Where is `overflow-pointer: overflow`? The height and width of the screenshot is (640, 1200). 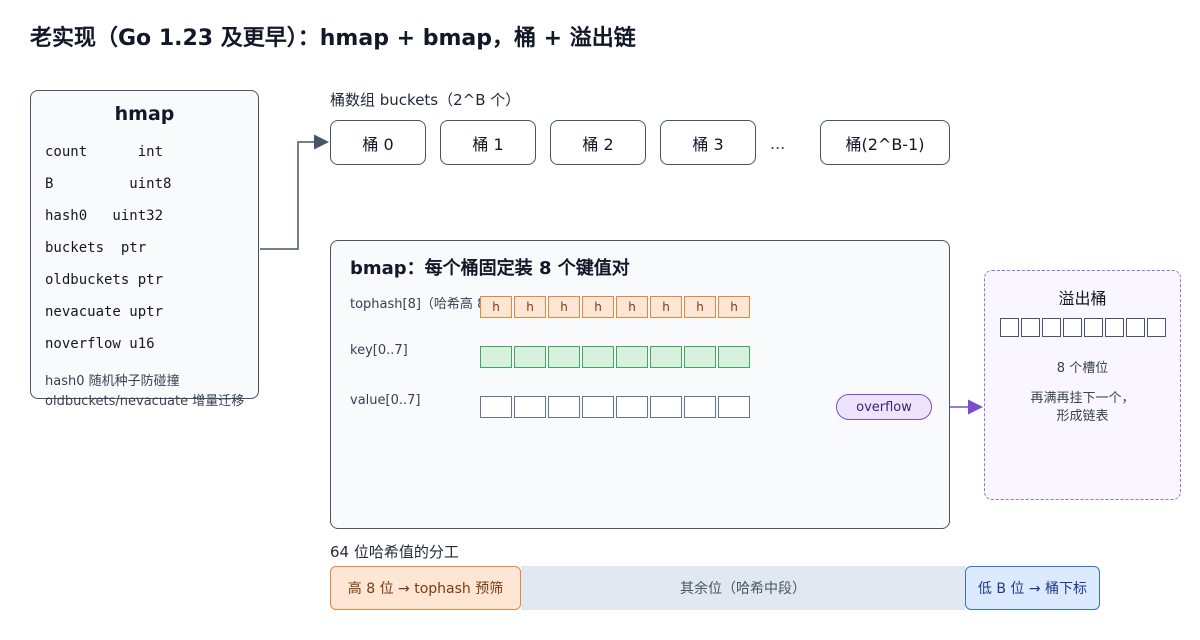 overflow-pointer: overflow is located at coordinates (884, 407).